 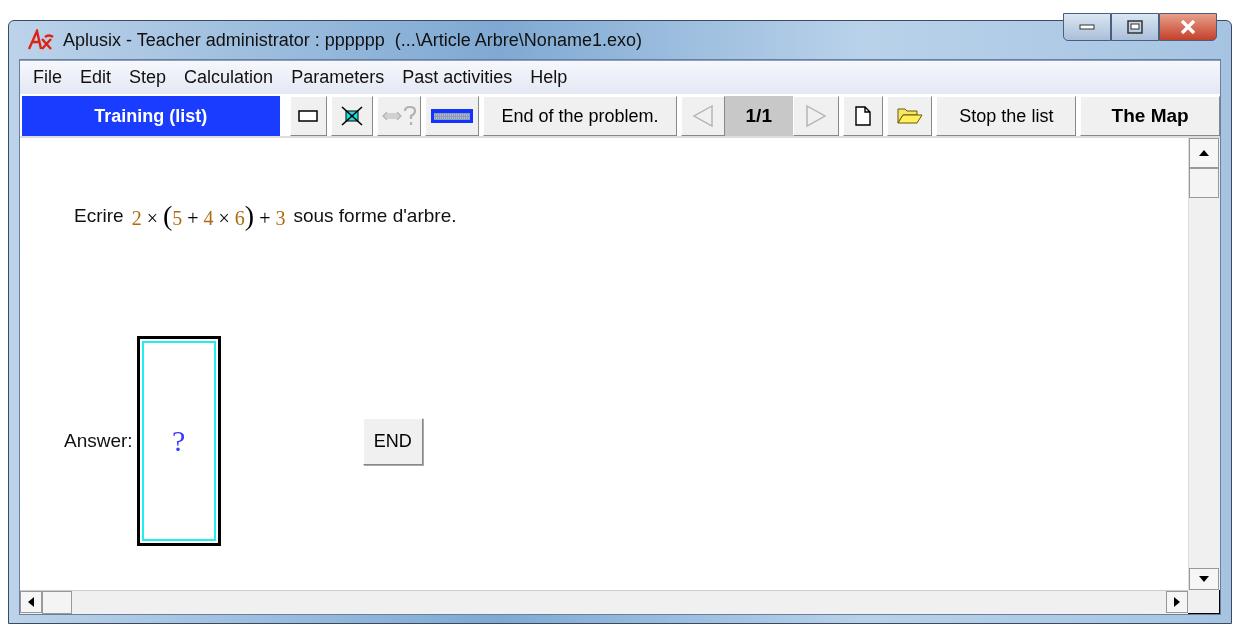 I want to click on toolbar-button: Stop the list, so click(x=1006, y=116).